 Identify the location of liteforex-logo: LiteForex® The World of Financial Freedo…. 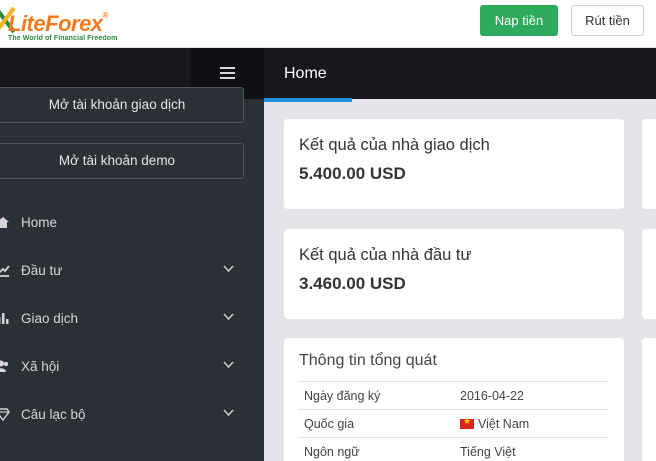
(75, 24).